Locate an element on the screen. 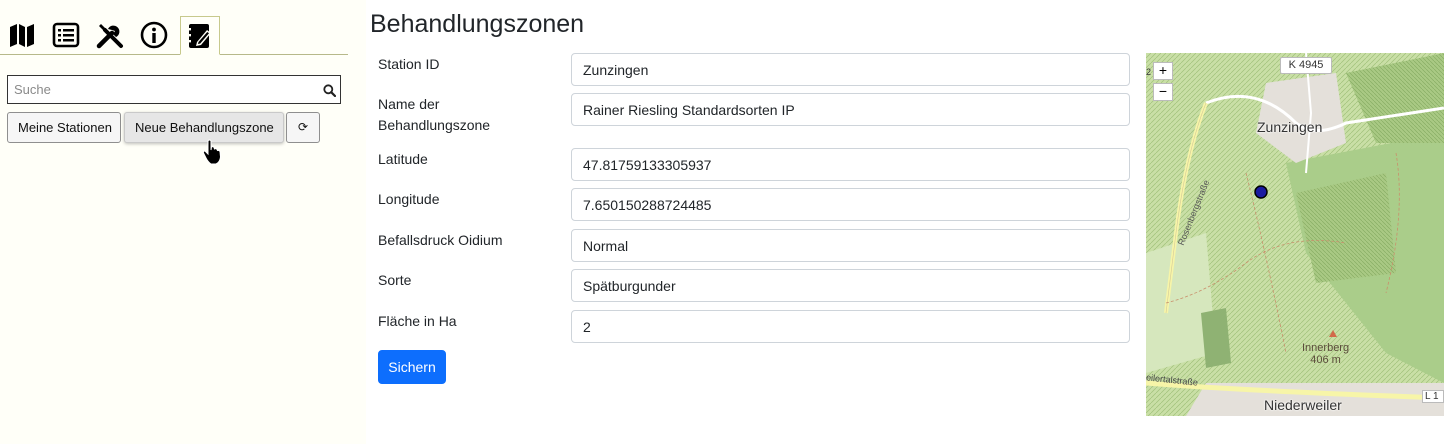  area-input is located at coordinates (850, 326).